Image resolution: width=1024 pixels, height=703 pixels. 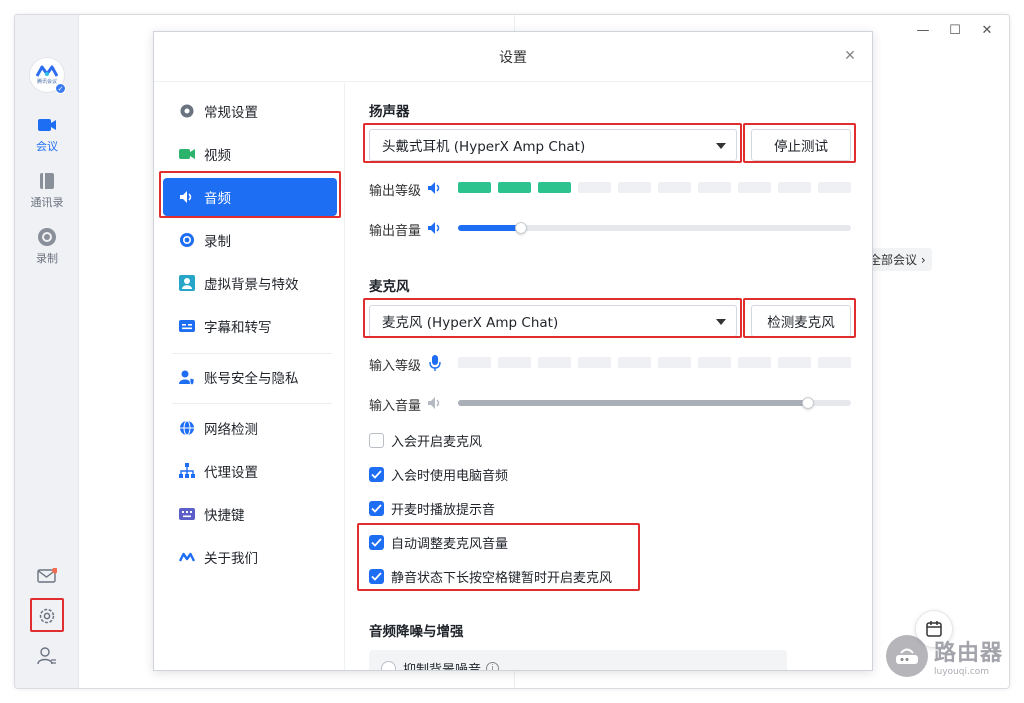 I want to click on output-level-label: 输出等级, so click(x=395, y=191).